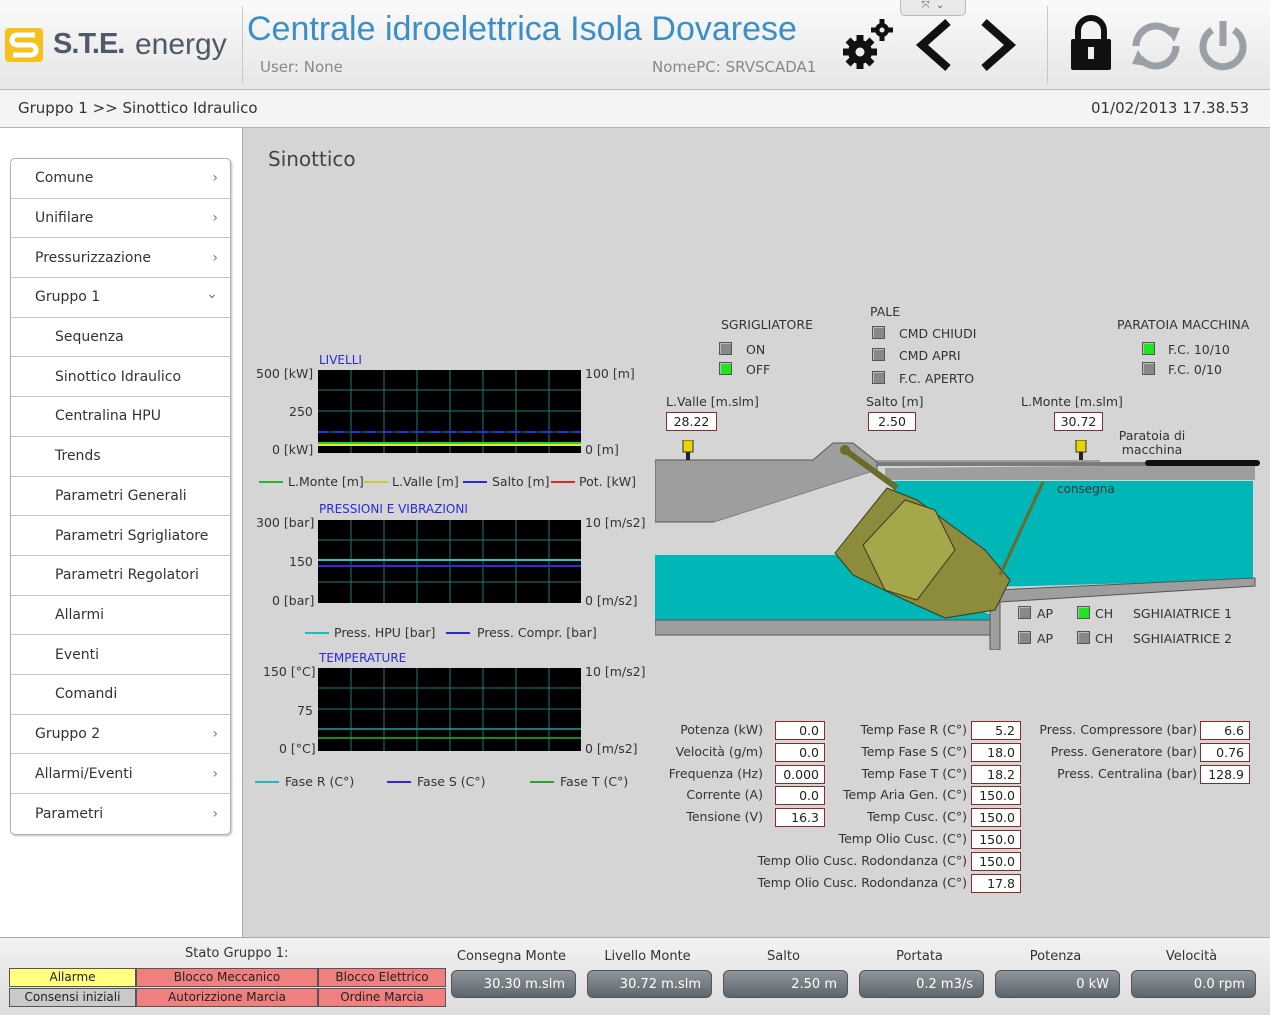  Describe the element at coordinates (725, 368) in the screenshot. I see `sgrigliatore-off-led` at that location.